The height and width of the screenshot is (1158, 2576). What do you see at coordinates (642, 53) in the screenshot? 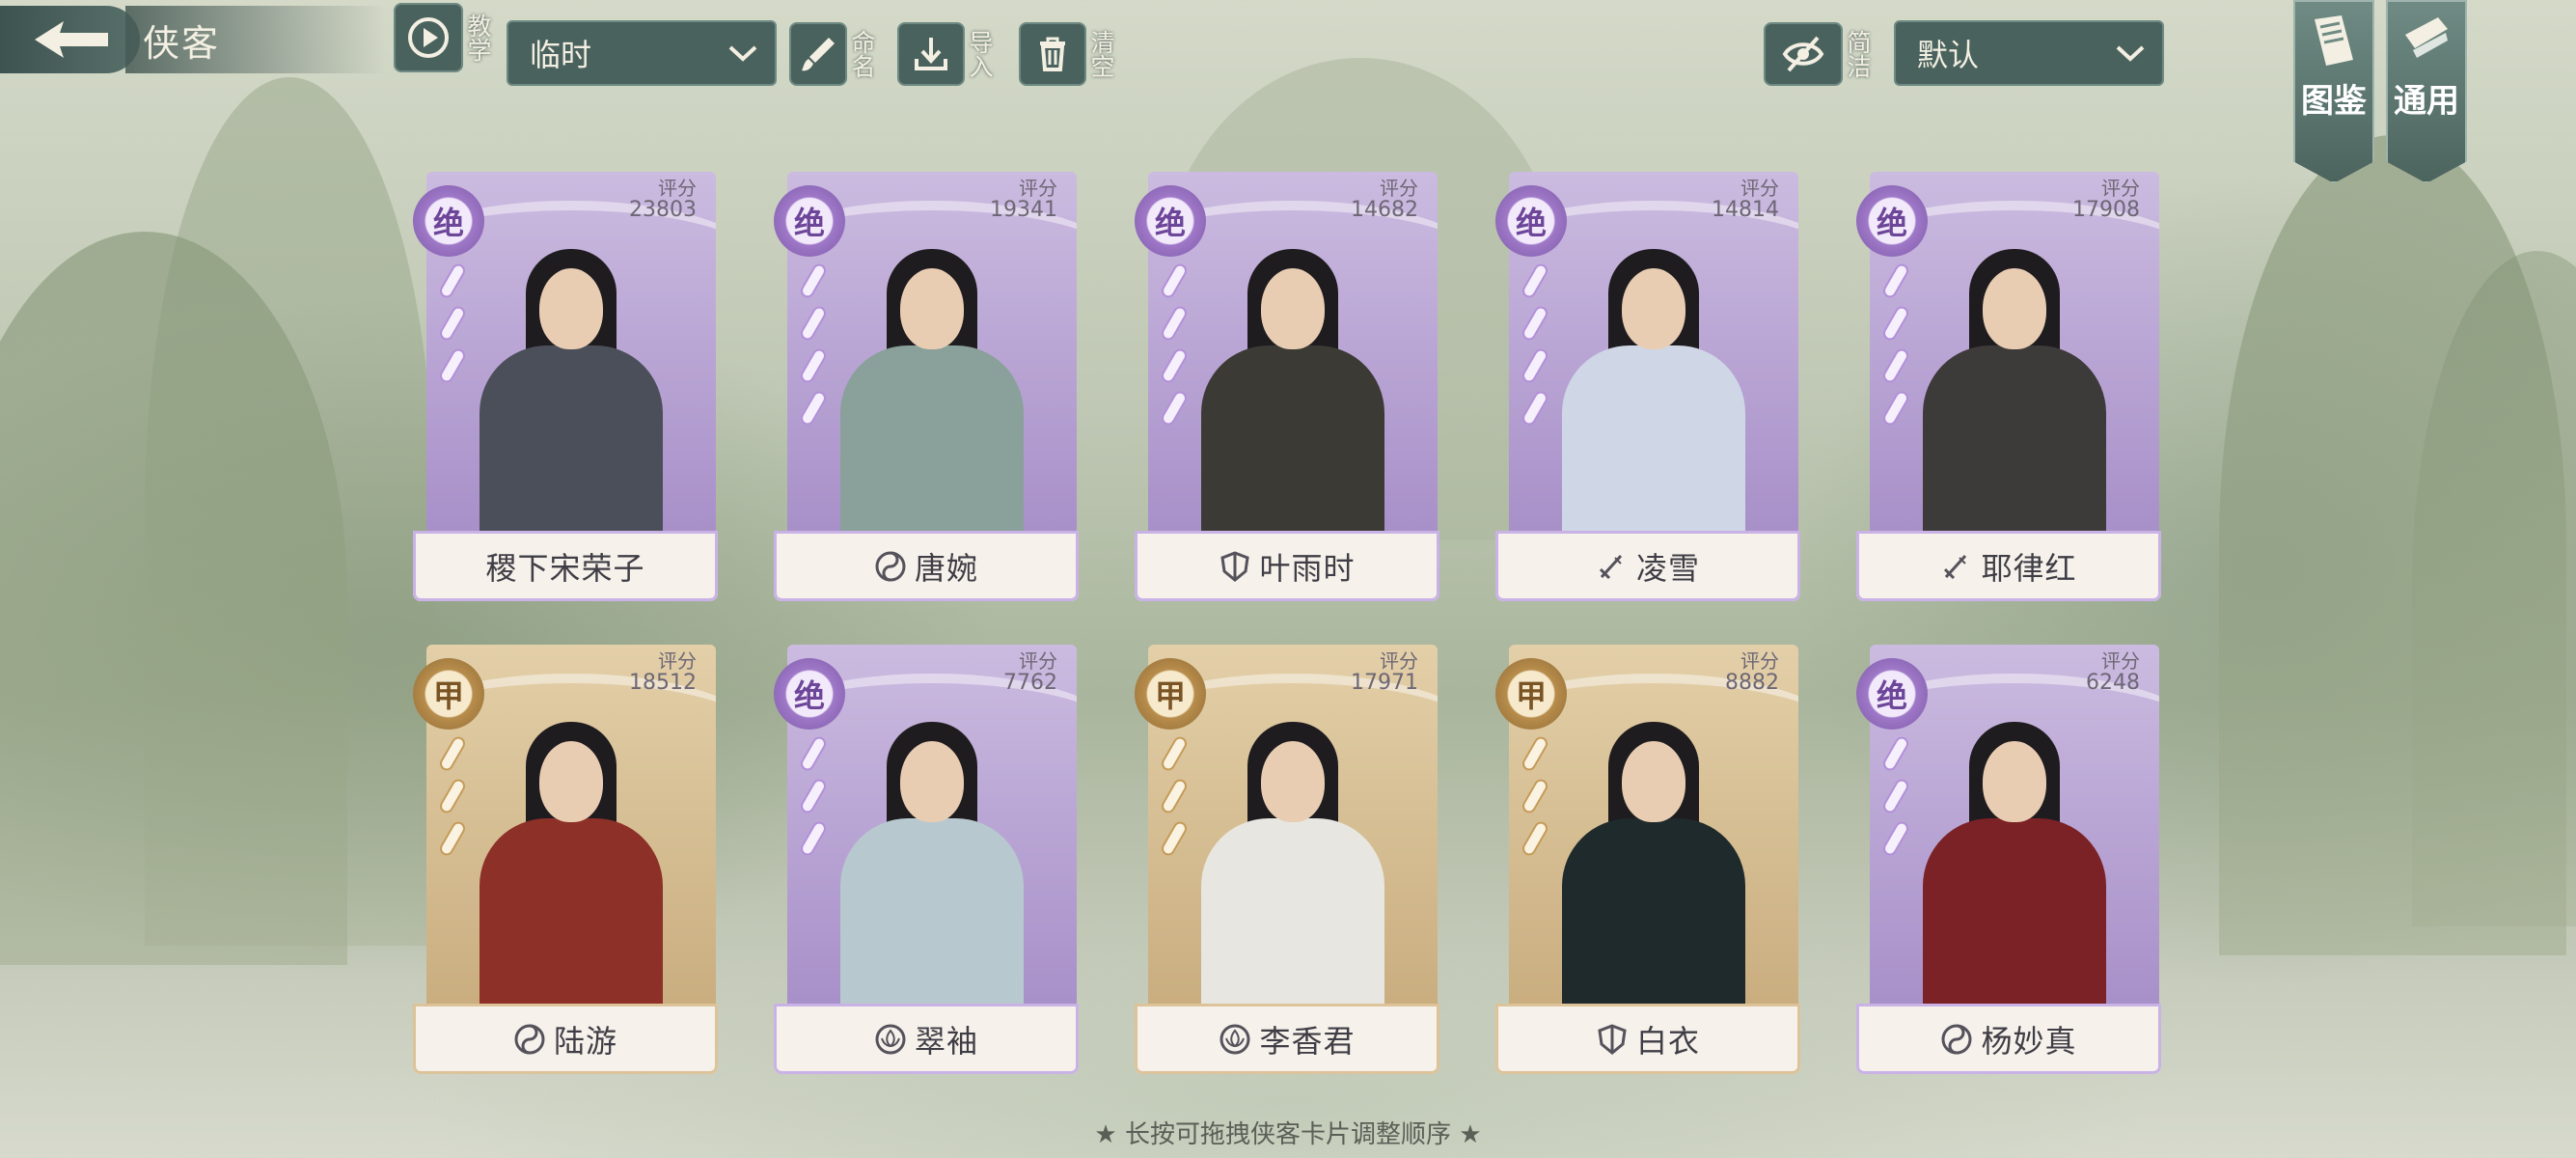
I see `team-select: 临时` at bounding box center [642, 53].